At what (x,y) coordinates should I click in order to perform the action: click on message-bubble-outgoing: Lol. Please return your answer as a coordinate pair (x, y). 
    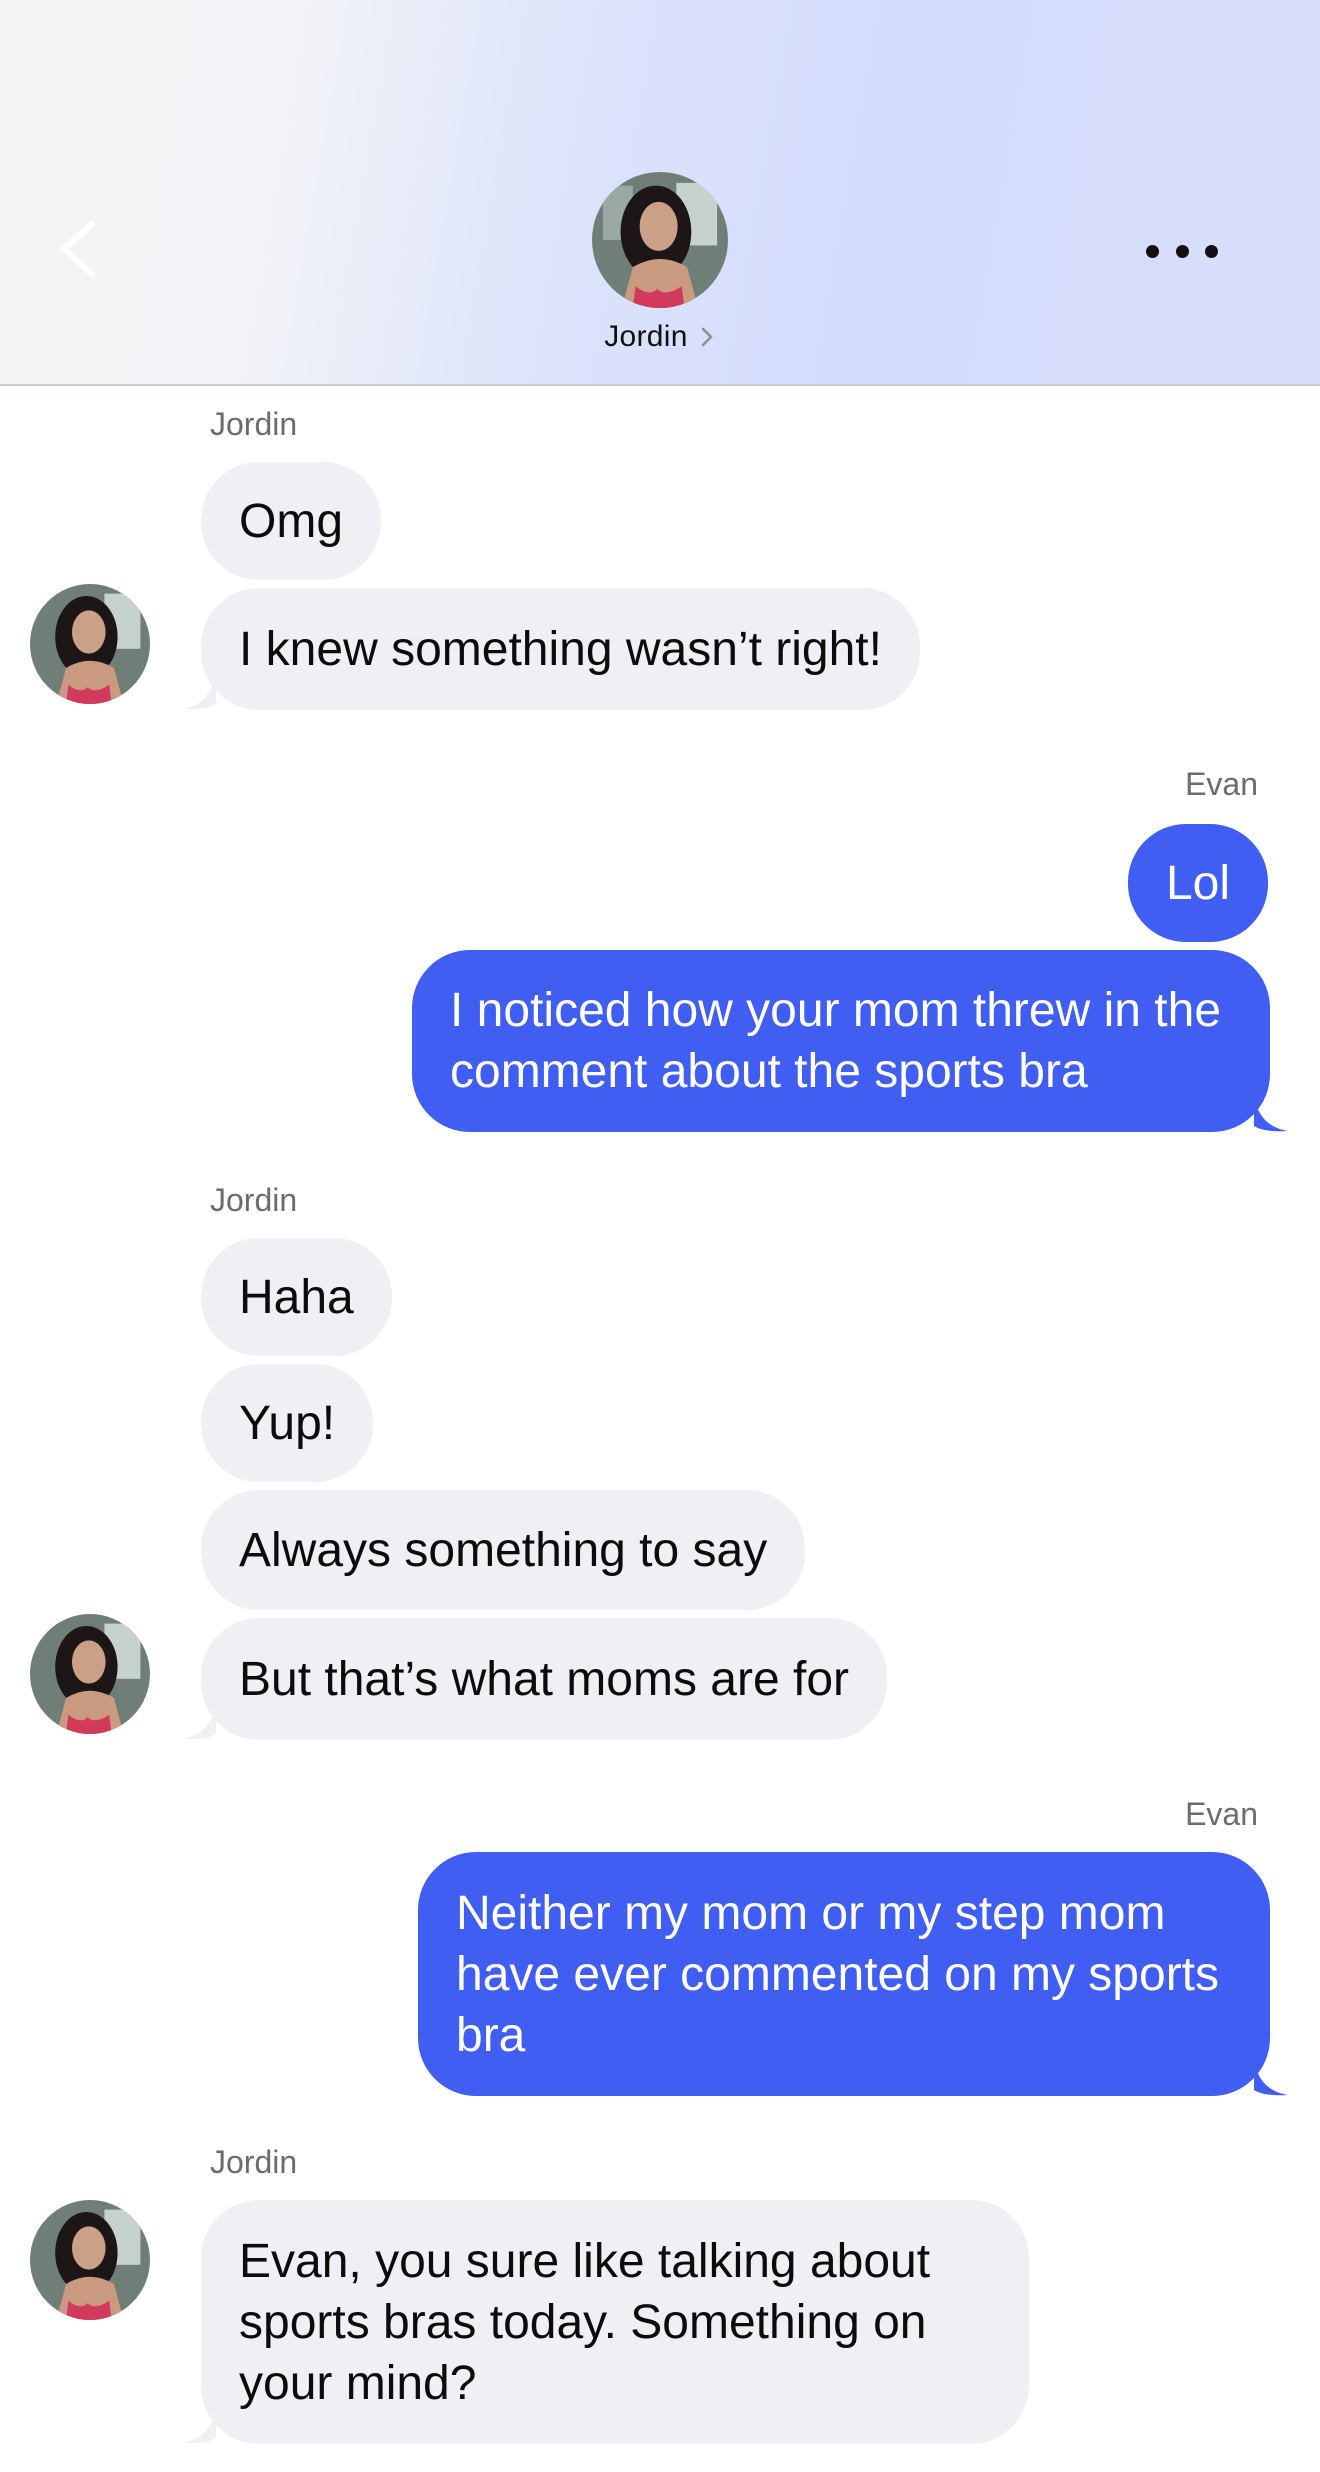
    Looking at the image, I should click on (1197, 883).